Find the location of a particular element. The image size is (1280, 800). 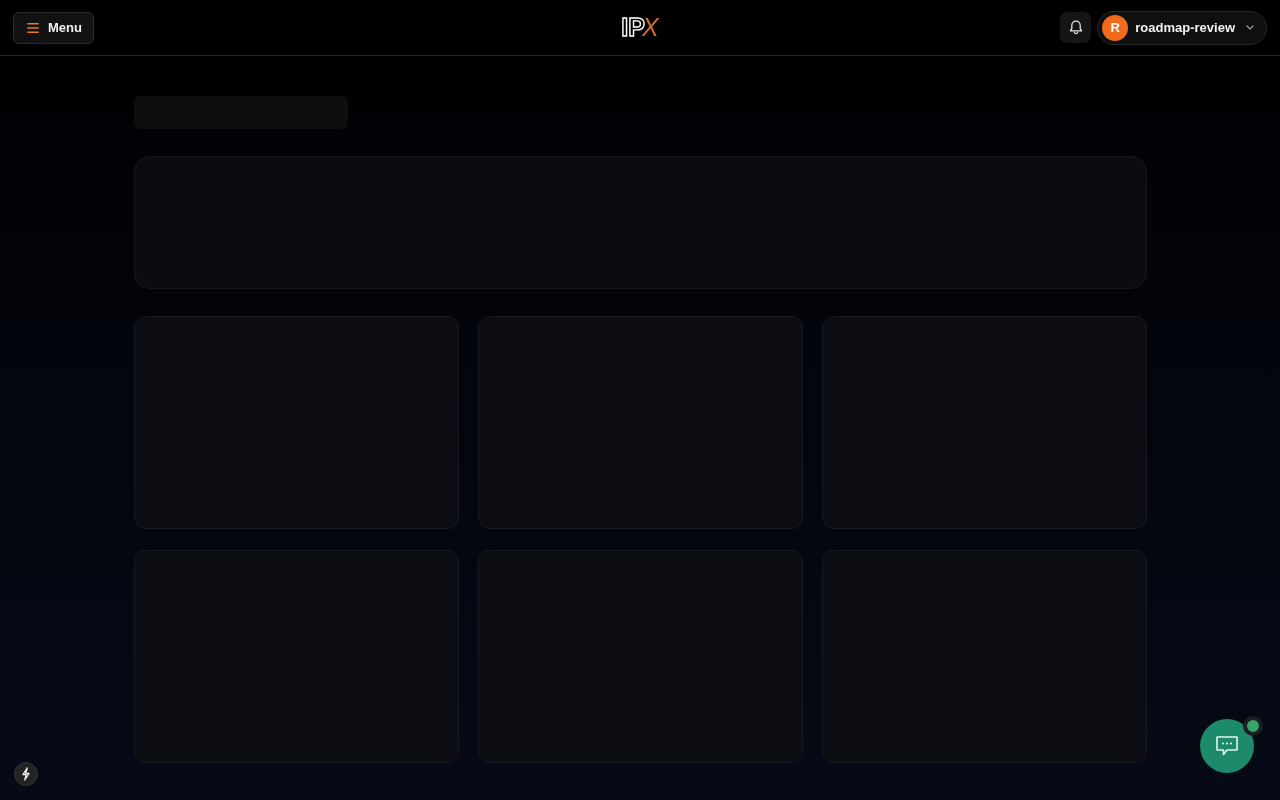

user-menu-button: R roadmap-review is located at coordinates (1182, 27).